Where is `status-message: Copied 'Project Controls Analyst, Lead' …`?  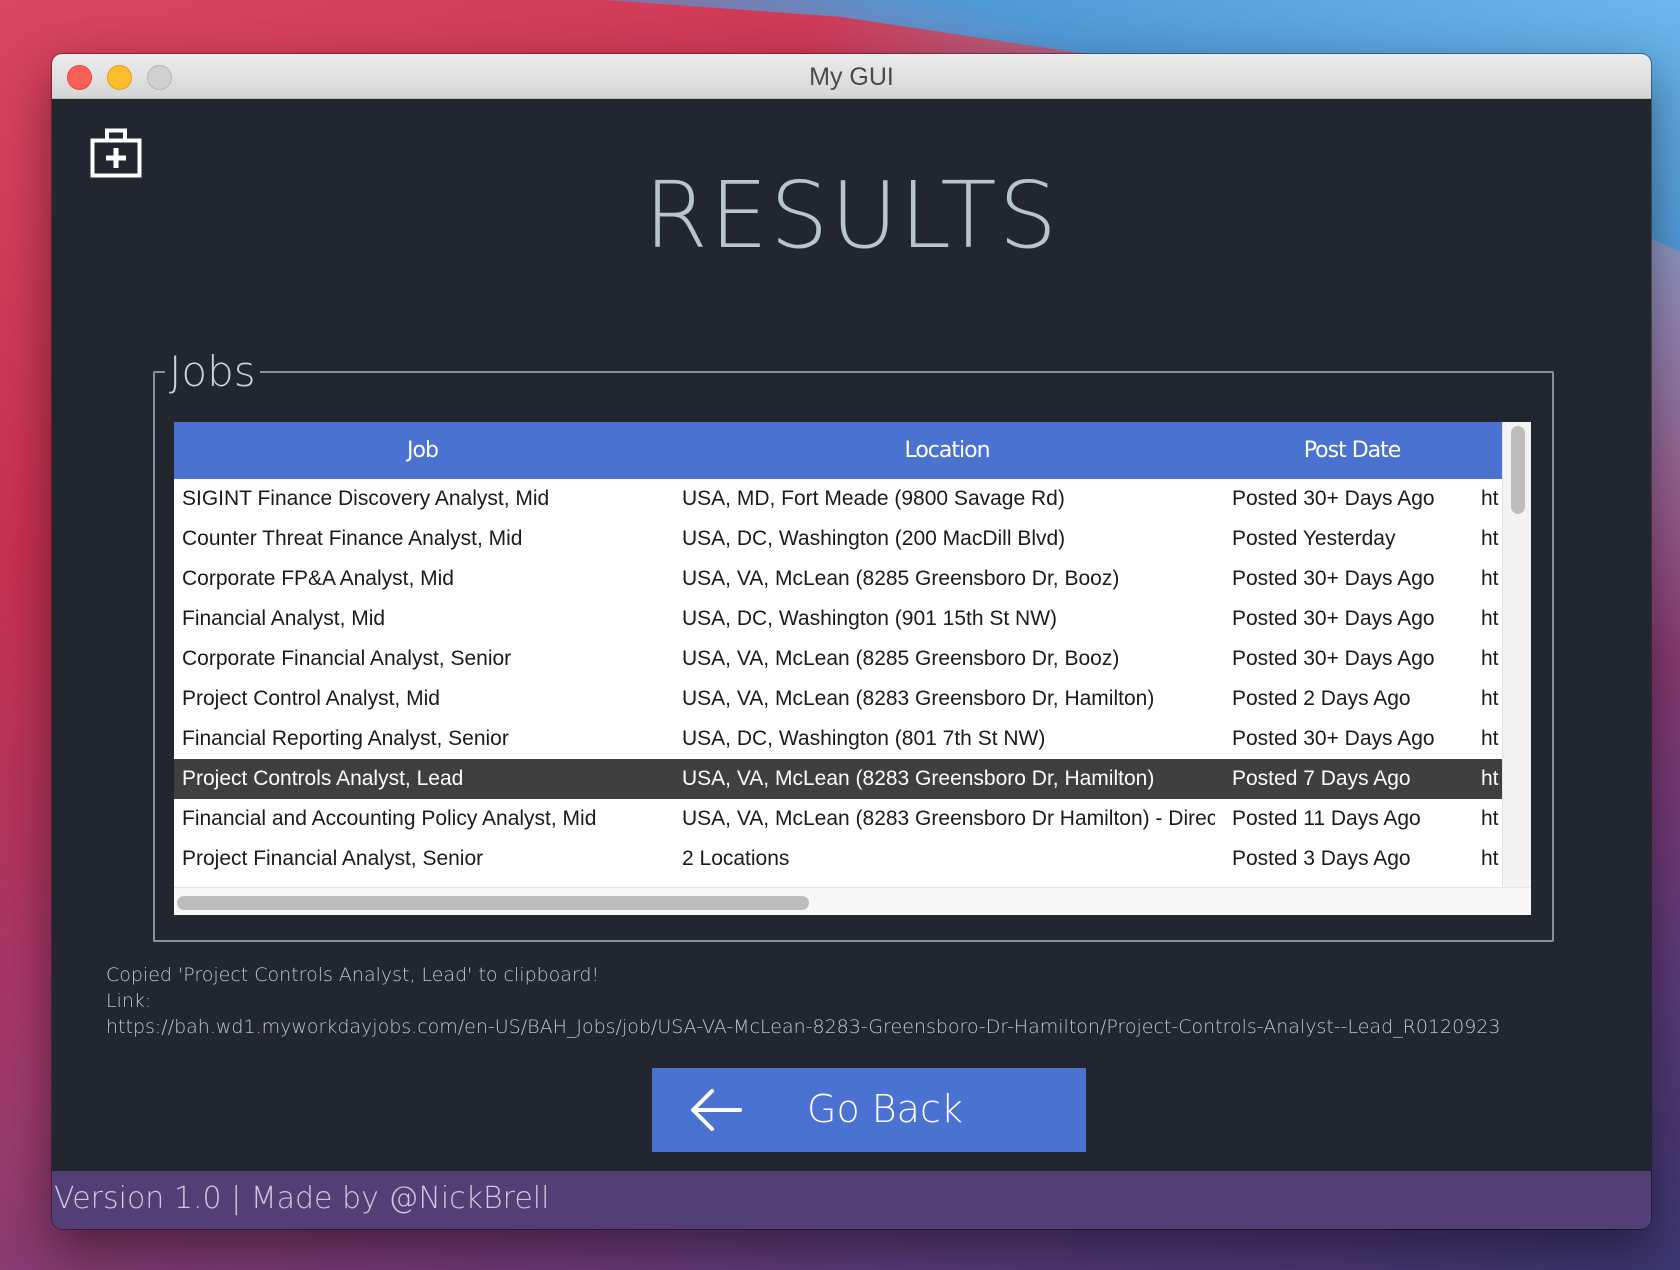
status-message: Copied 'Project Controls Analyst, Lead' … is located at coordinates (856, 1001).